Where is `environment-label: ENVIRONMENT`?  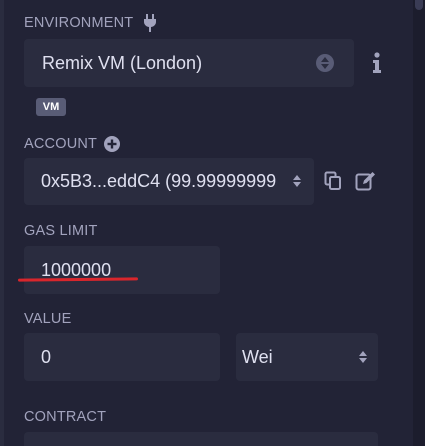 environment-label: ENVIRONMENT is located at coordinates (79, 23).